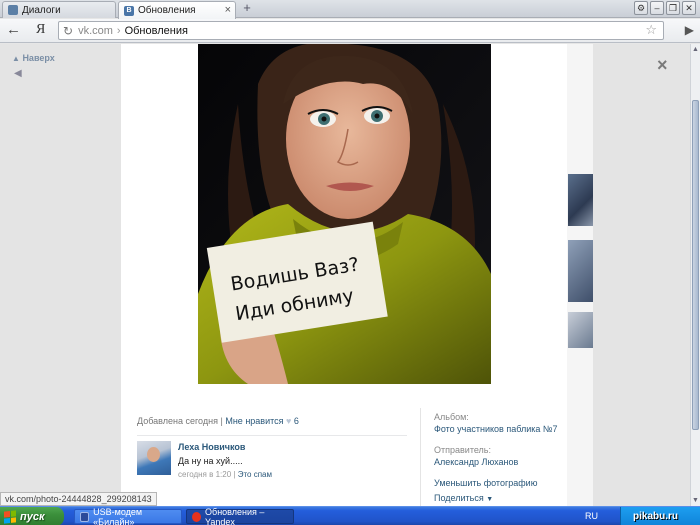 This screenshot has height=525, width=700. What do you see at coordinates (641, 8) in the screenshot?
I see `settings-icon: ⚙` at bounding box center [641, 8].